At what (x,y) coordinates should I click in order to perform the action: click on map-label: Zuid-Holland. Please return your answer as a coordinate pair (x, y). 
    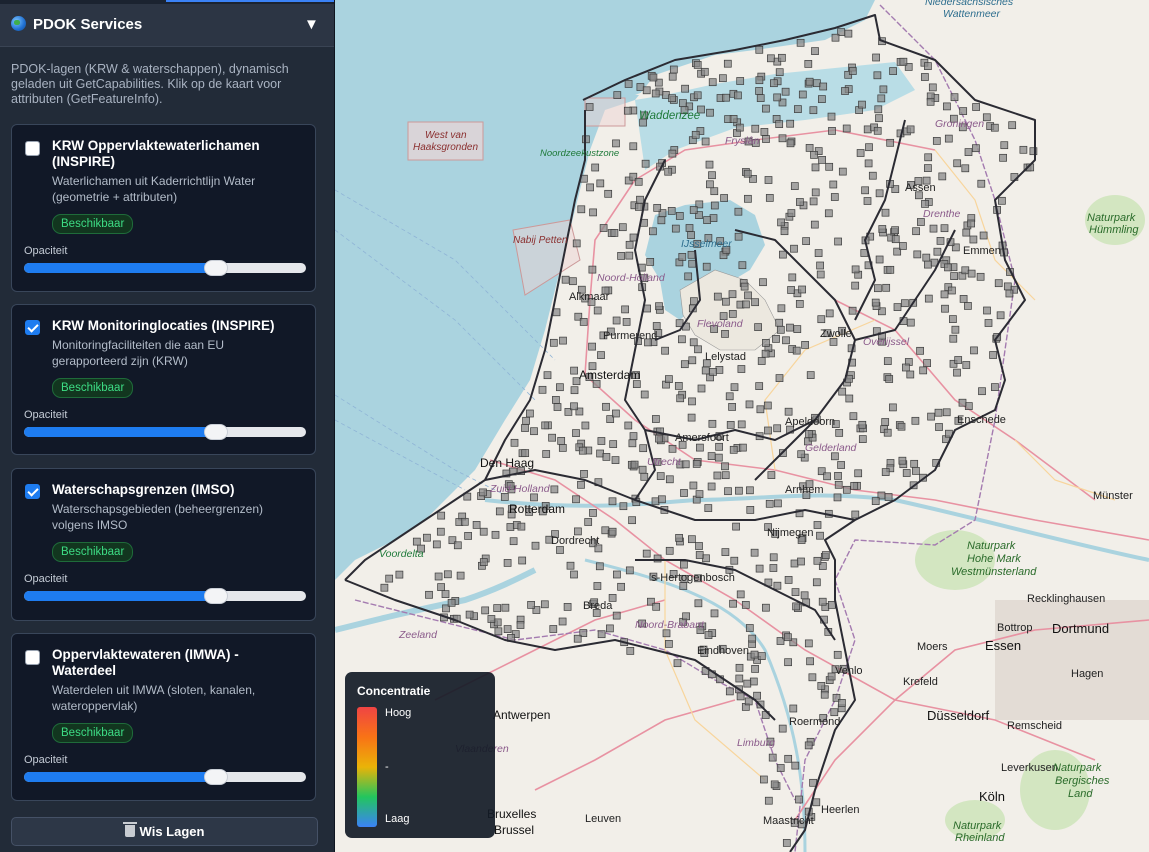
    Looking at the image, I should click on (520, 489).